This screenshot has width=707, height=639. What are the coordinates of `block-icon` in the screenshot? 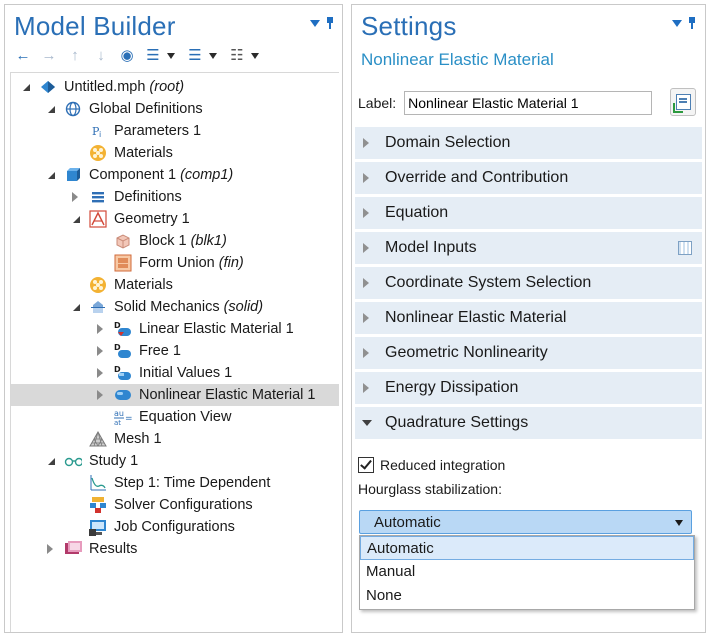 It's located at (123, 241).